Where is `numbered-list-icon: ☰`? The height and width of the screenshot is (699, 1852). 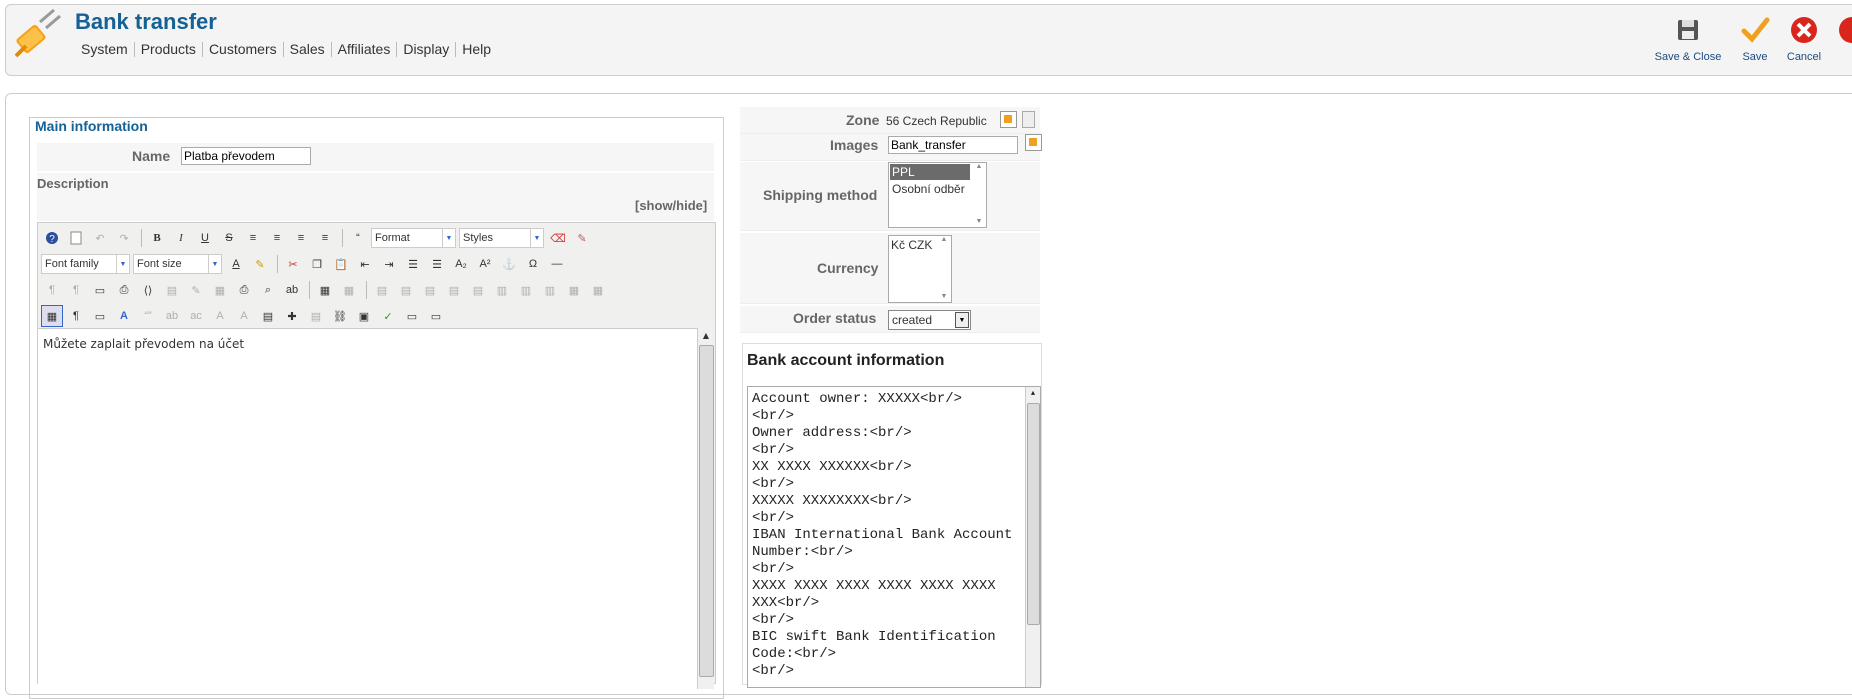 numbered-list-icon: ☰ is located at coordinates (413, 264).